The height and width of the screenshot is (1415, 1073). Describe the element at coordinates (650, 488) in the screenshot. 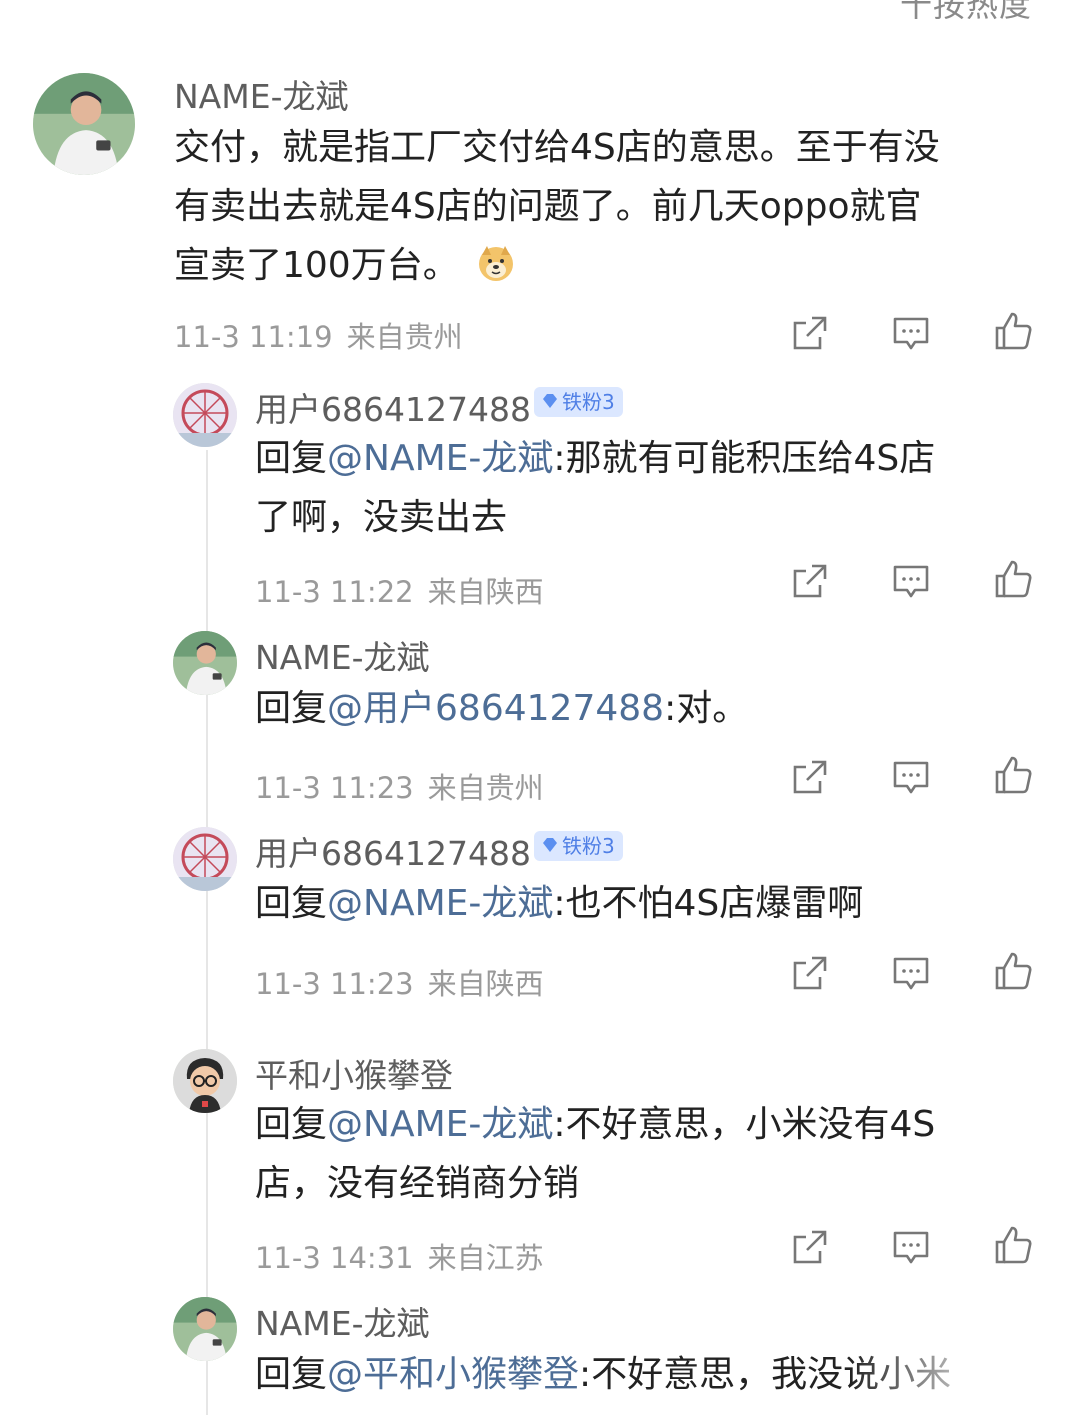

I see `reply-text: 回复@NAME-龙斌:那就有可能积压给4S店 了啊，没卖出去` at that location.